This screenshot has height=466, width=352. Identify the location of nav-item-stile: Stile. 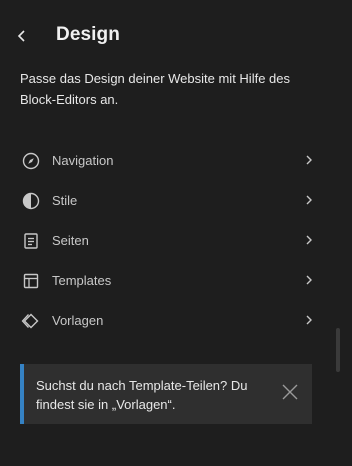
(170, 201).